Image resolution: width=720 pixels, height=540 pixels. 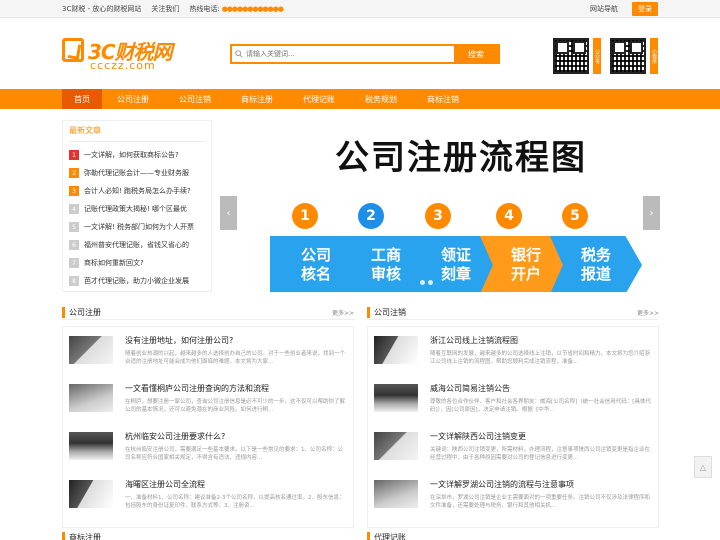 What do you see at coordinates (651, 213) in the screenshot?
I see `slider-next-button: ›` at bounding box center [651, 213].